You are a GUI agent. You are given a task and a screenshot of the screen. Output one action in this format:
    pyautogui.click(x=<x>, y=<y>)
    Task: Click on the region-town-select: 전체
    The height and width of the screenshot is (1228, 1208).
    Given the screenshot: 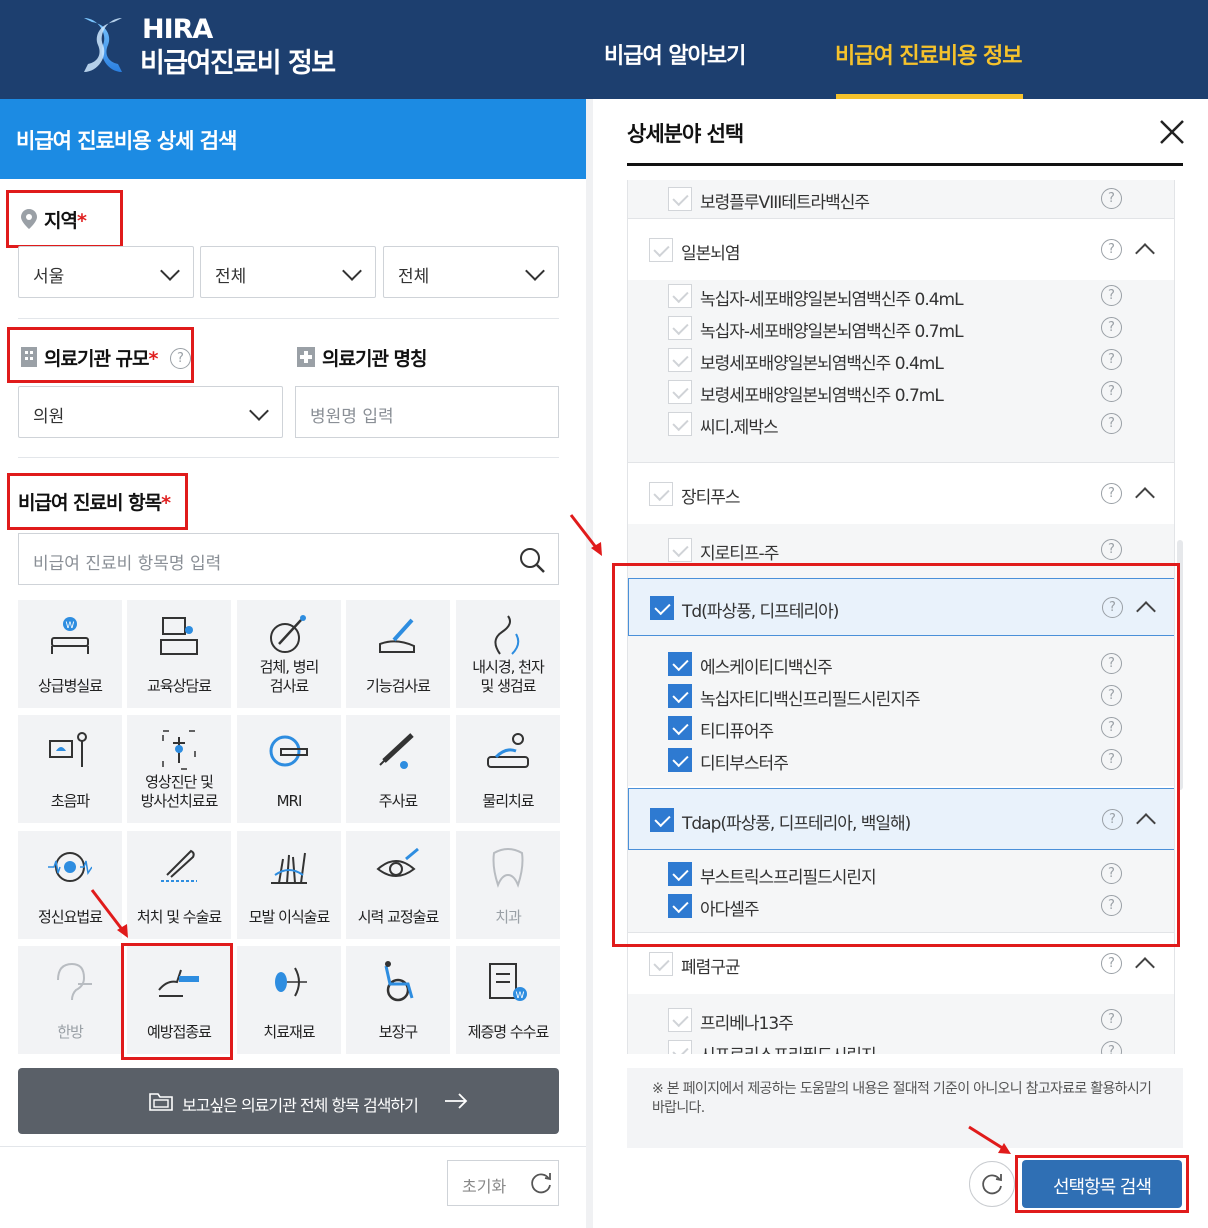 What is the action you would take?
    pyautogui.click(x=471, y=272)
    